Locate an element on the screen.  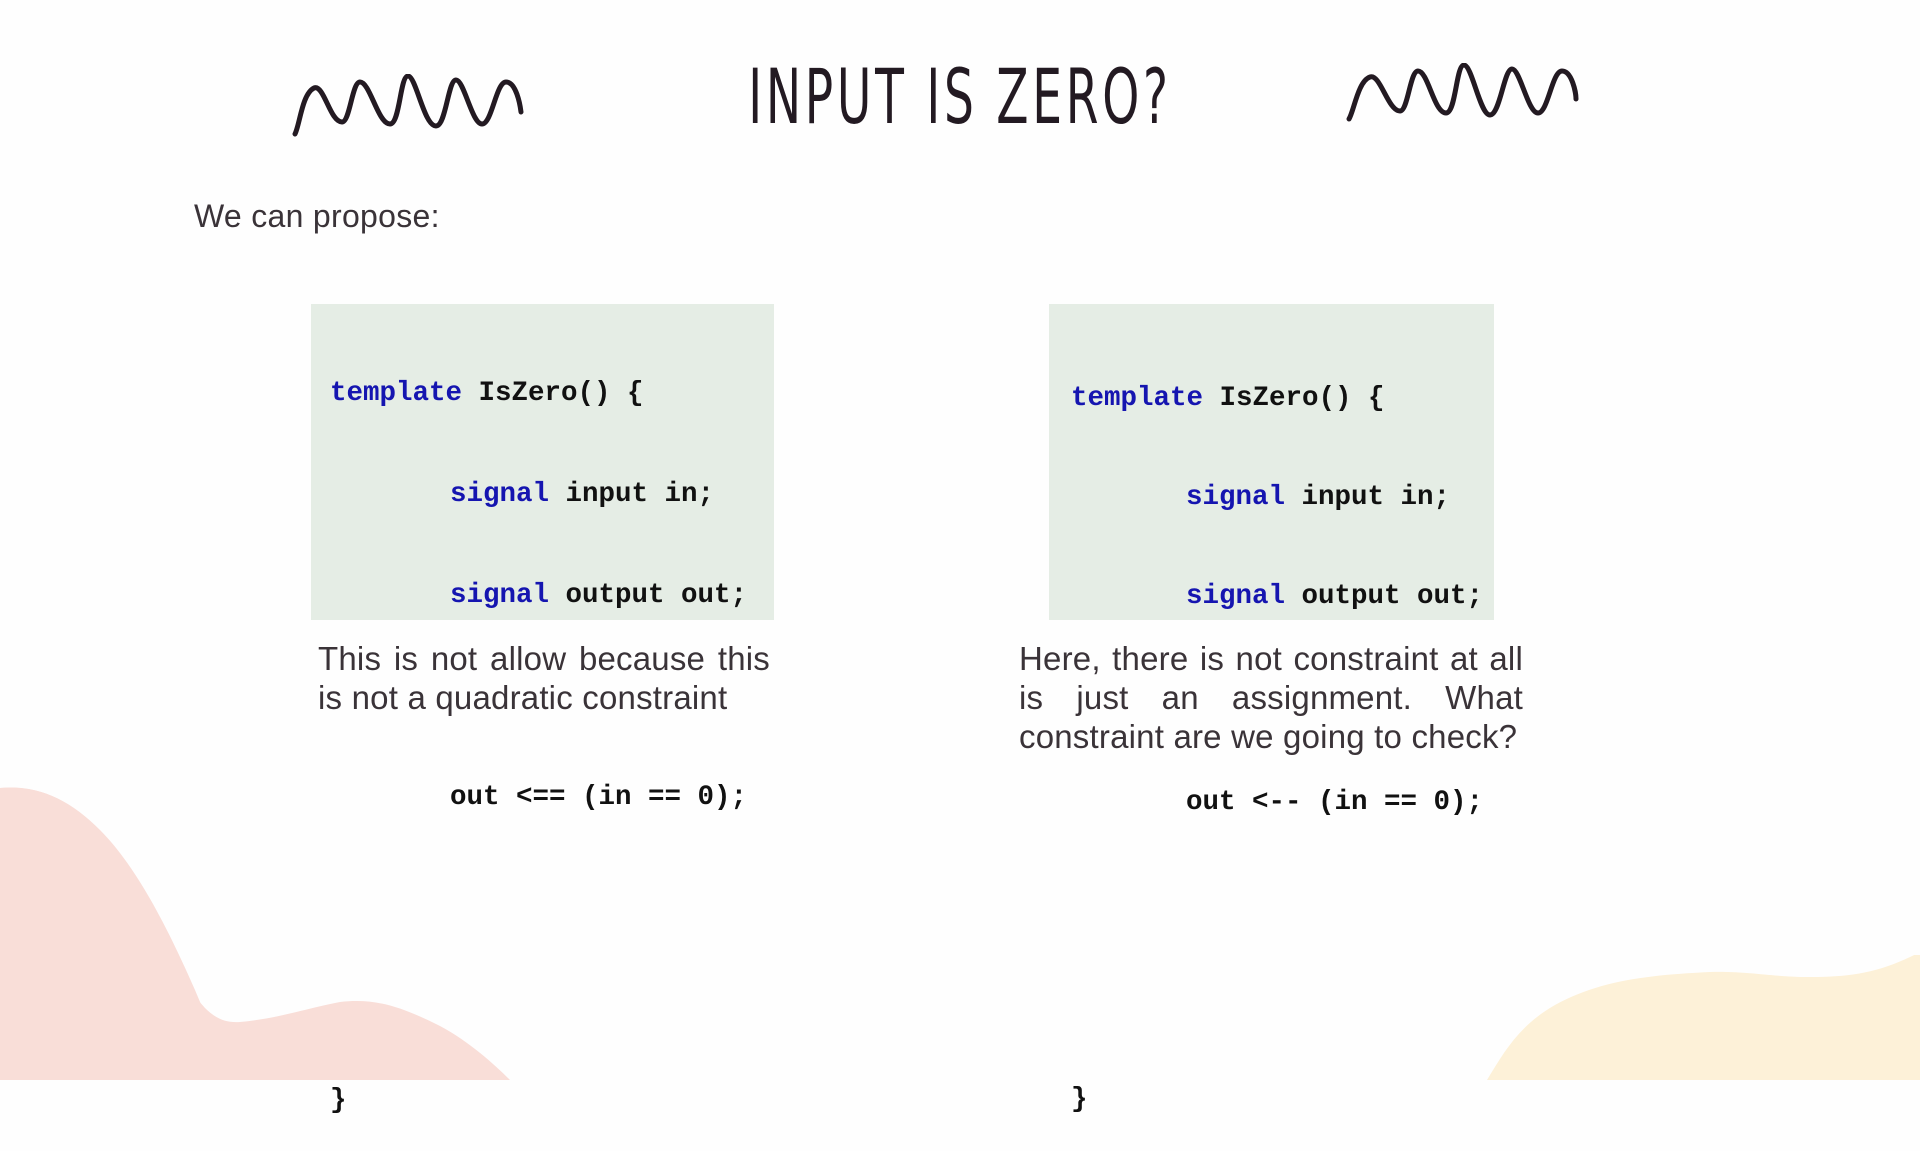
code-line: out <== (in == 0); is located at coordinates (552, 797).